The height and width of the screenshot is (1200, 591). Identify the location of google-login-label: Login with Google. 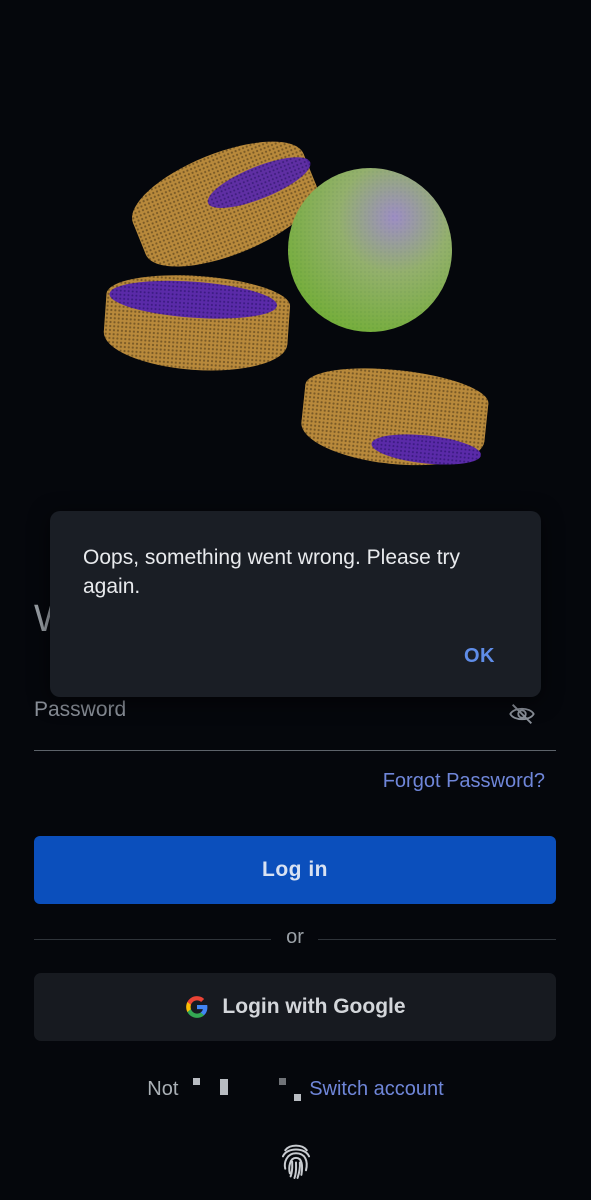
(314, 1006).